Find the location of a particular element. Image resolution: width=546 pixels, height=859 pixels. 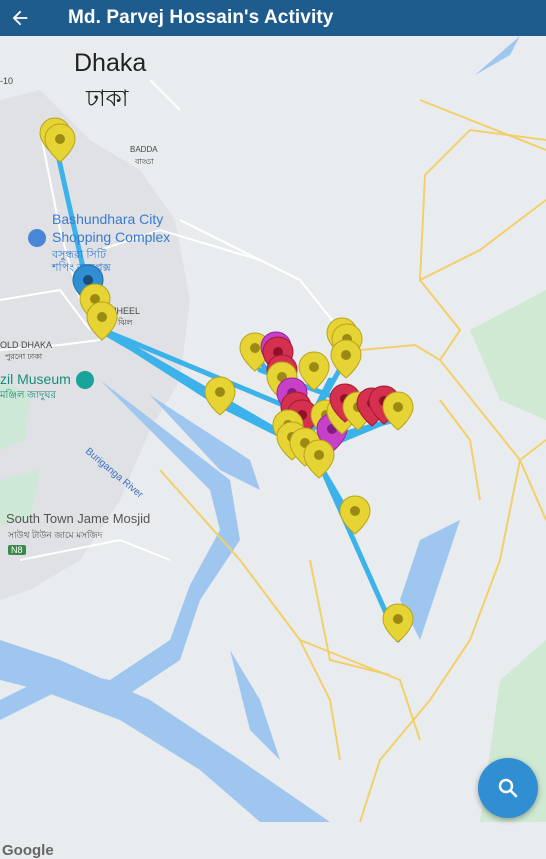

app-bar: Md. Parvej Hossain's Activity is located at coordinates (273, 18).